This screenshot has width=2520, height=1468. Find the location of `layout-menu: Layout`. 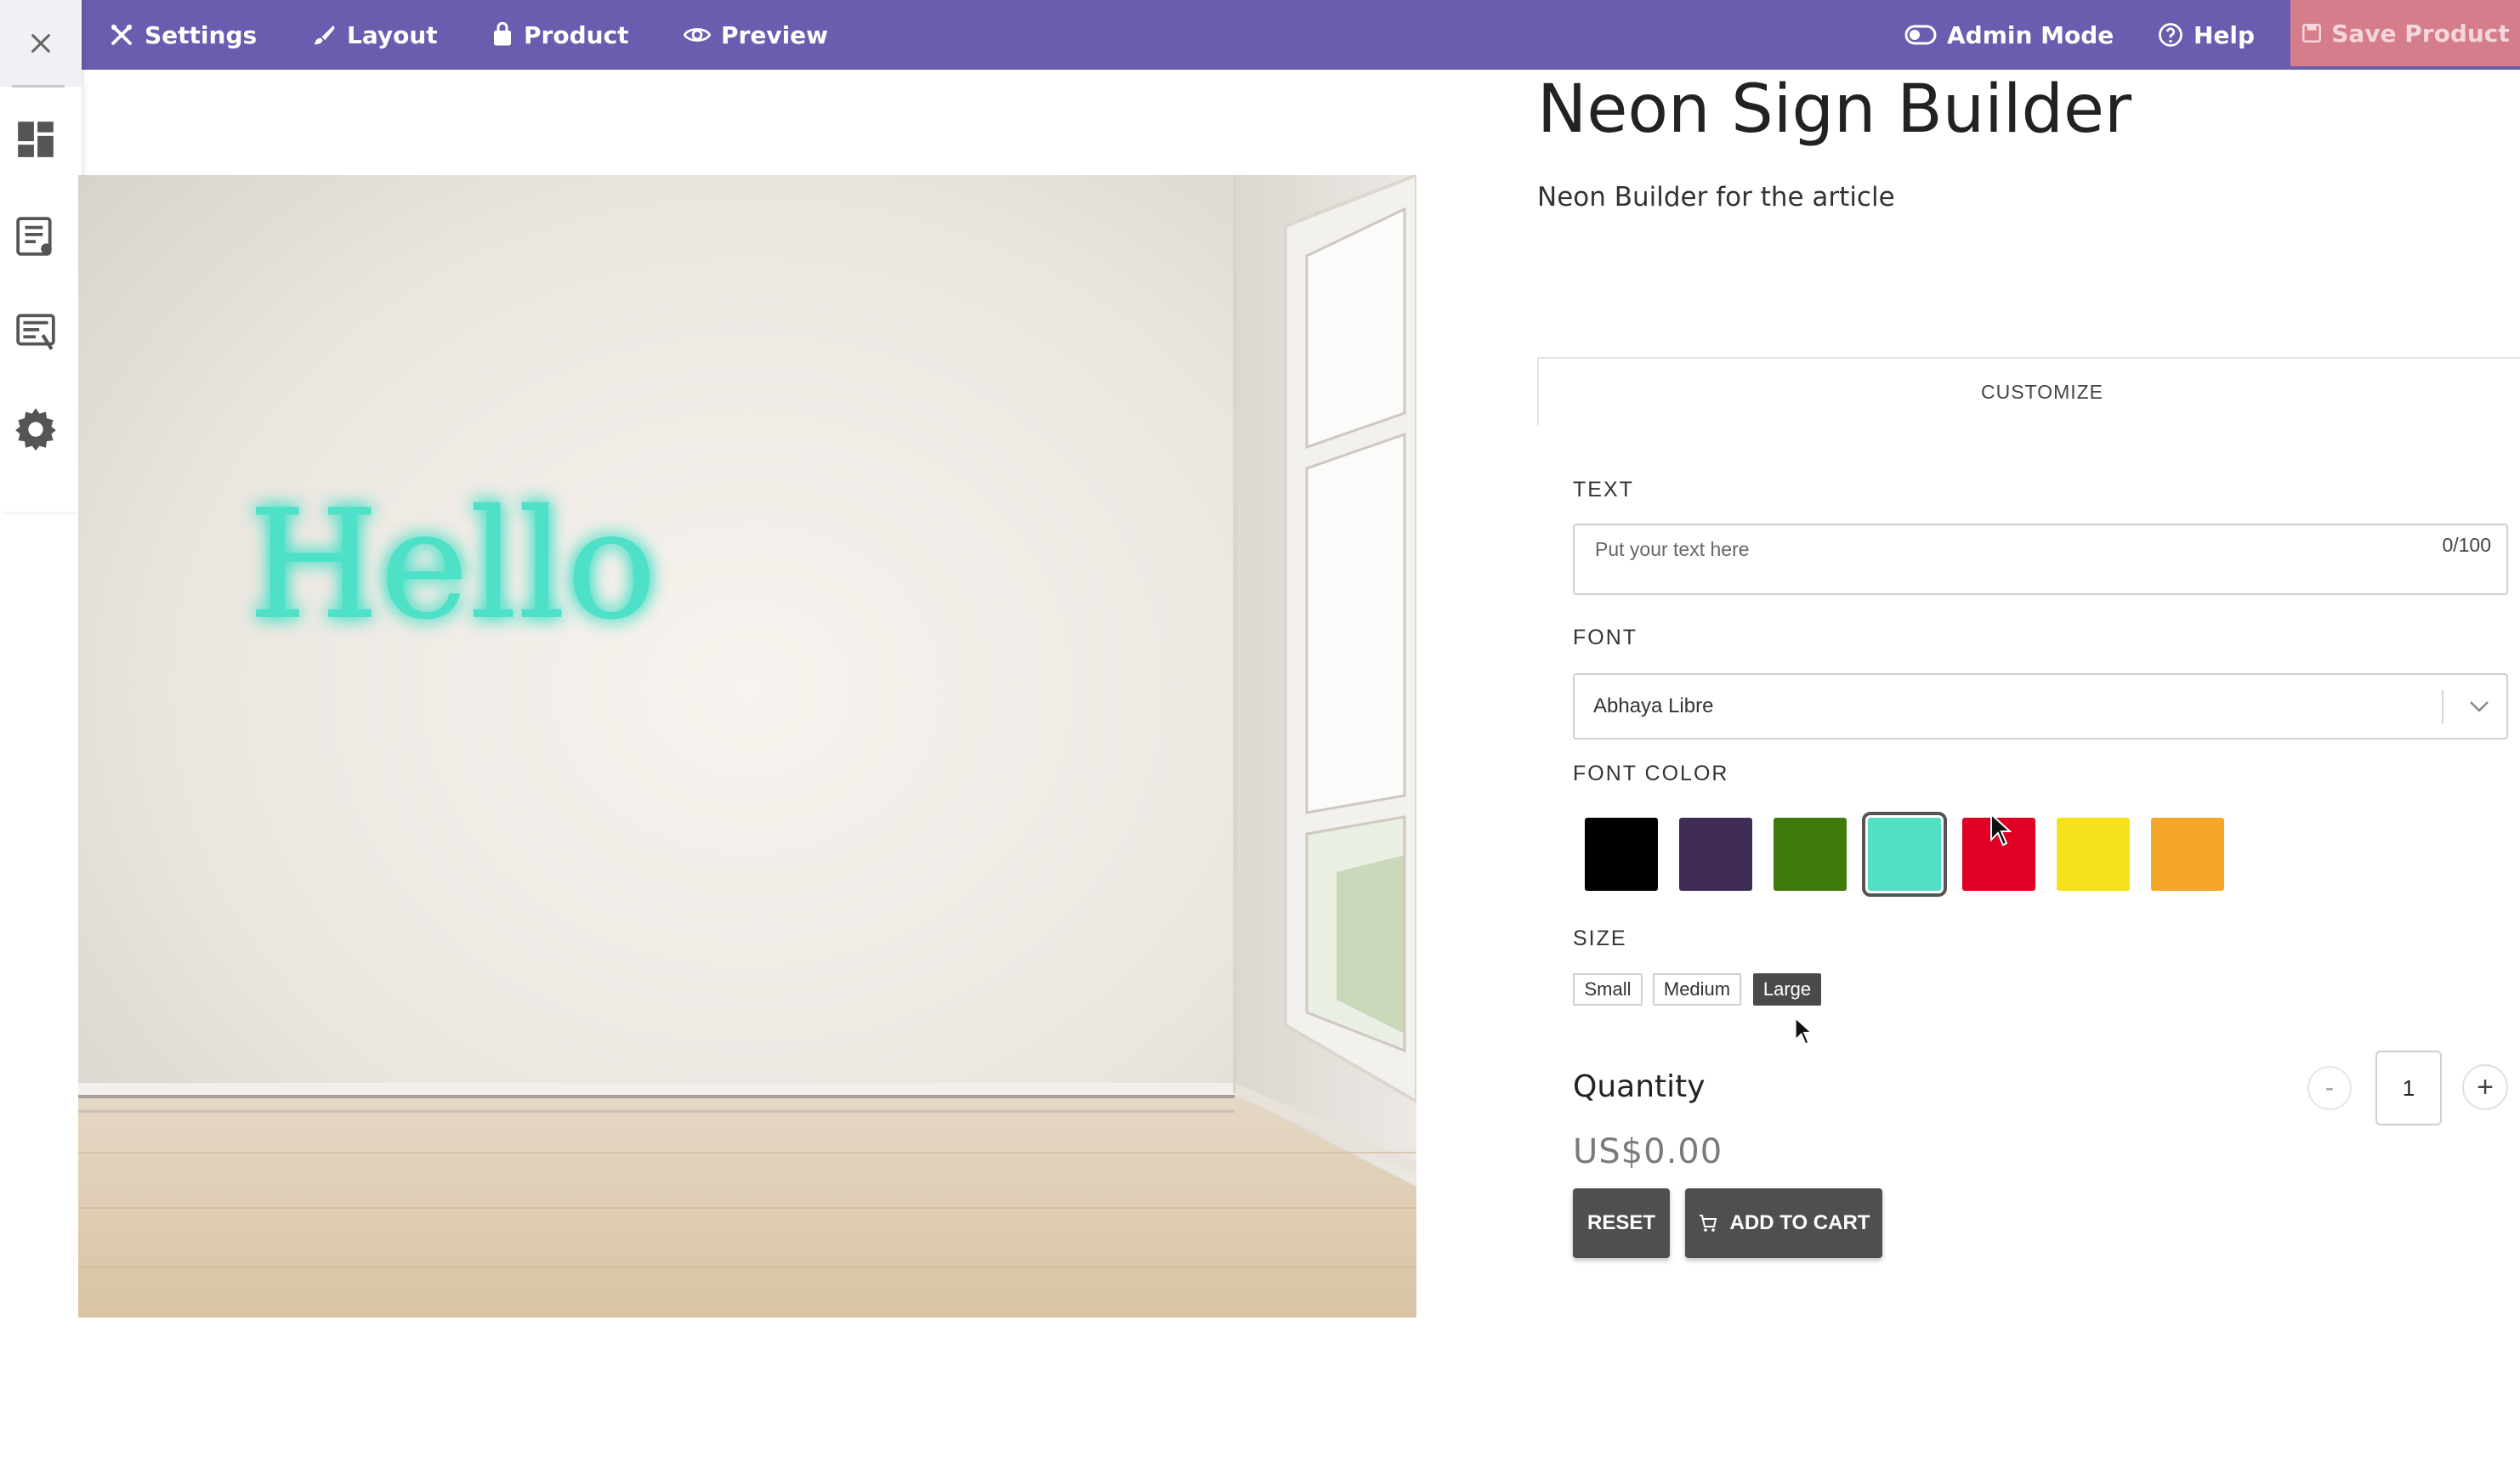

layout-menu: Layout is located at coordinates (374, 35).